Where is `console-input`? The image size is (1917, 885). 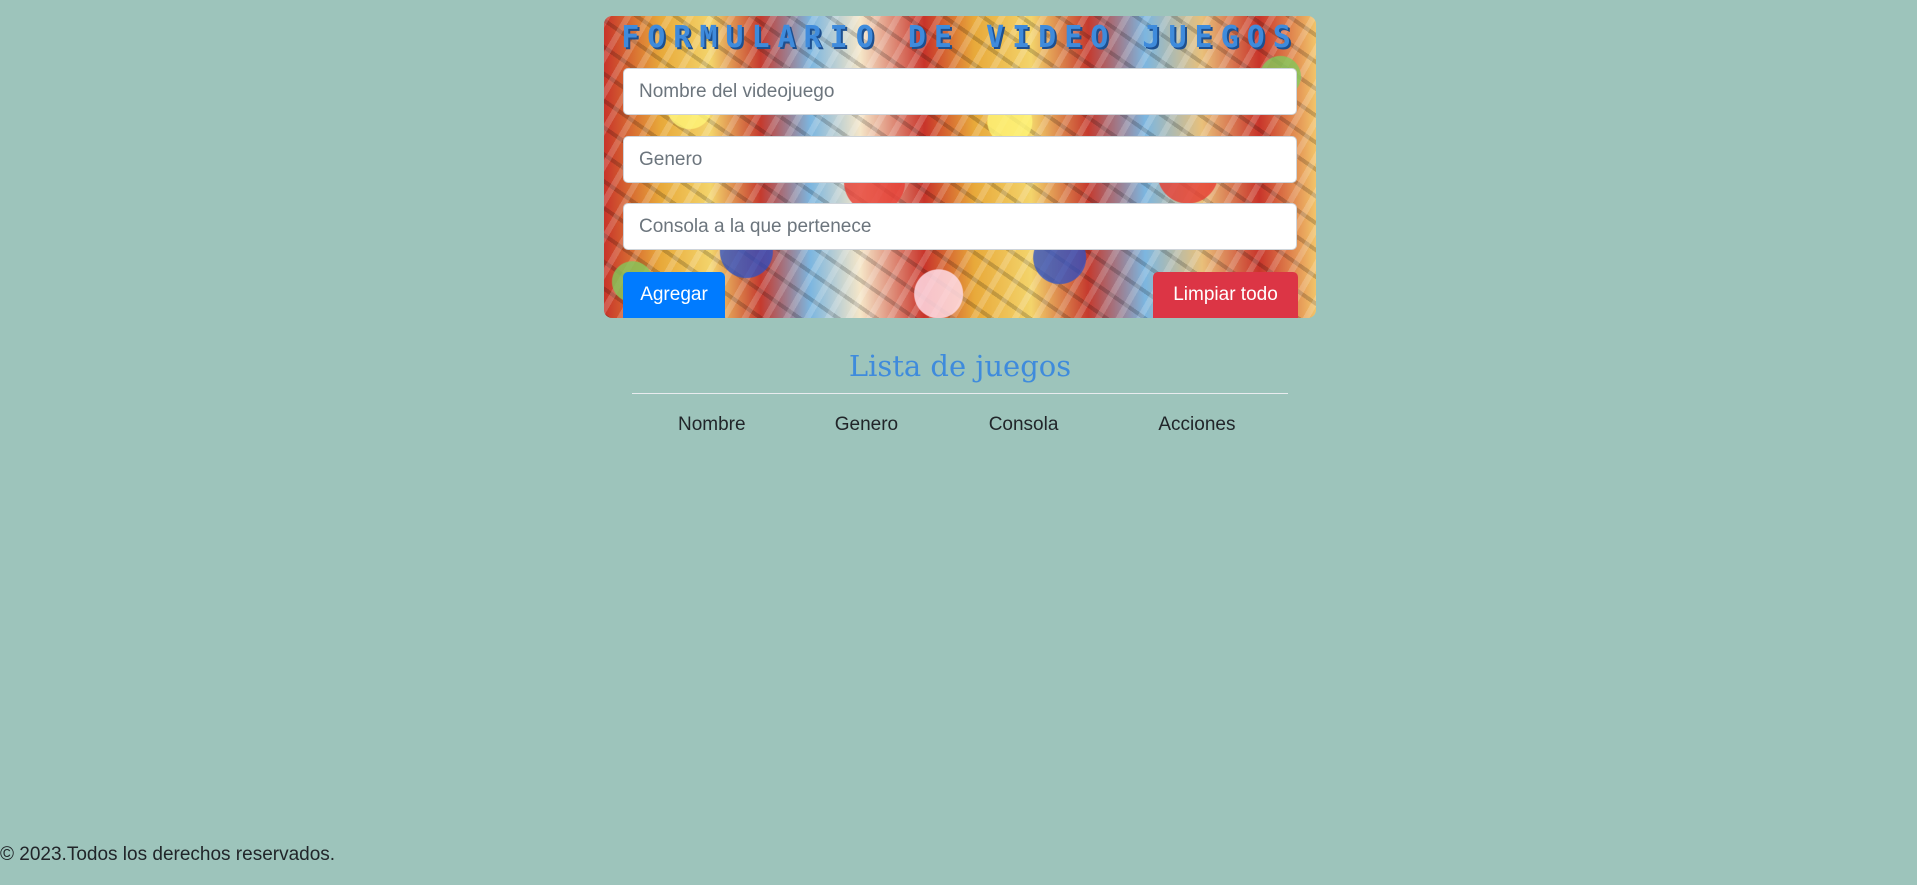
console-input is located at coordinates (960, 226).